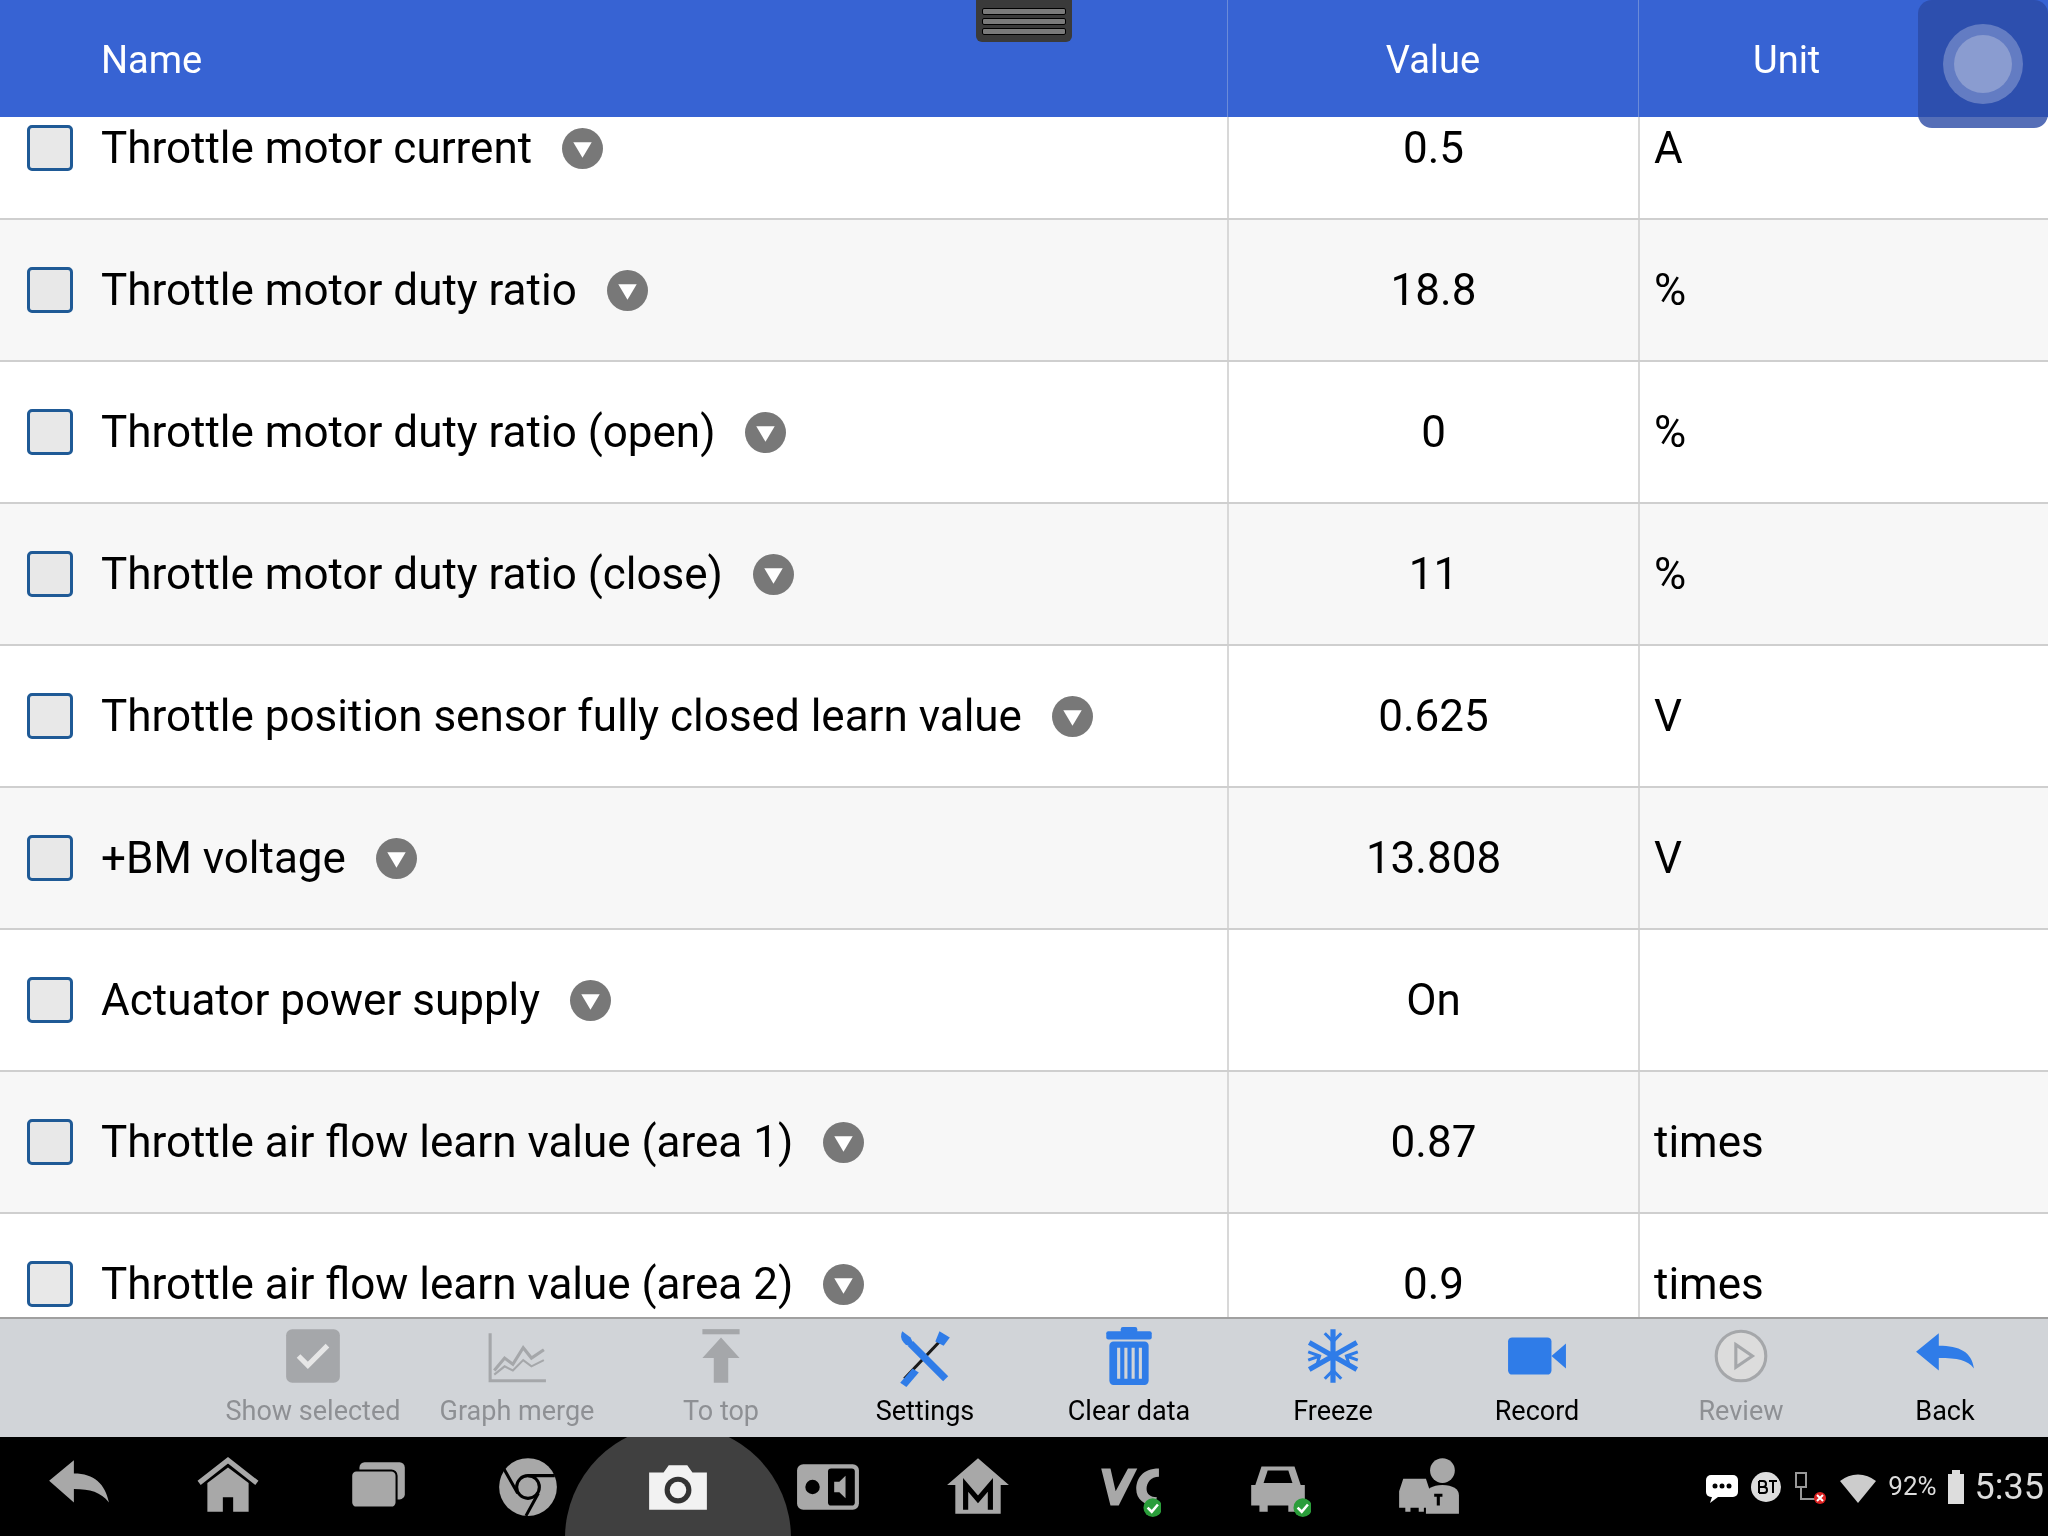 The width and height of the screenshot is (2048, 1536). Describe the element at coordinates (1983, 64) in the screenshot. I see `floating-button` at that location.